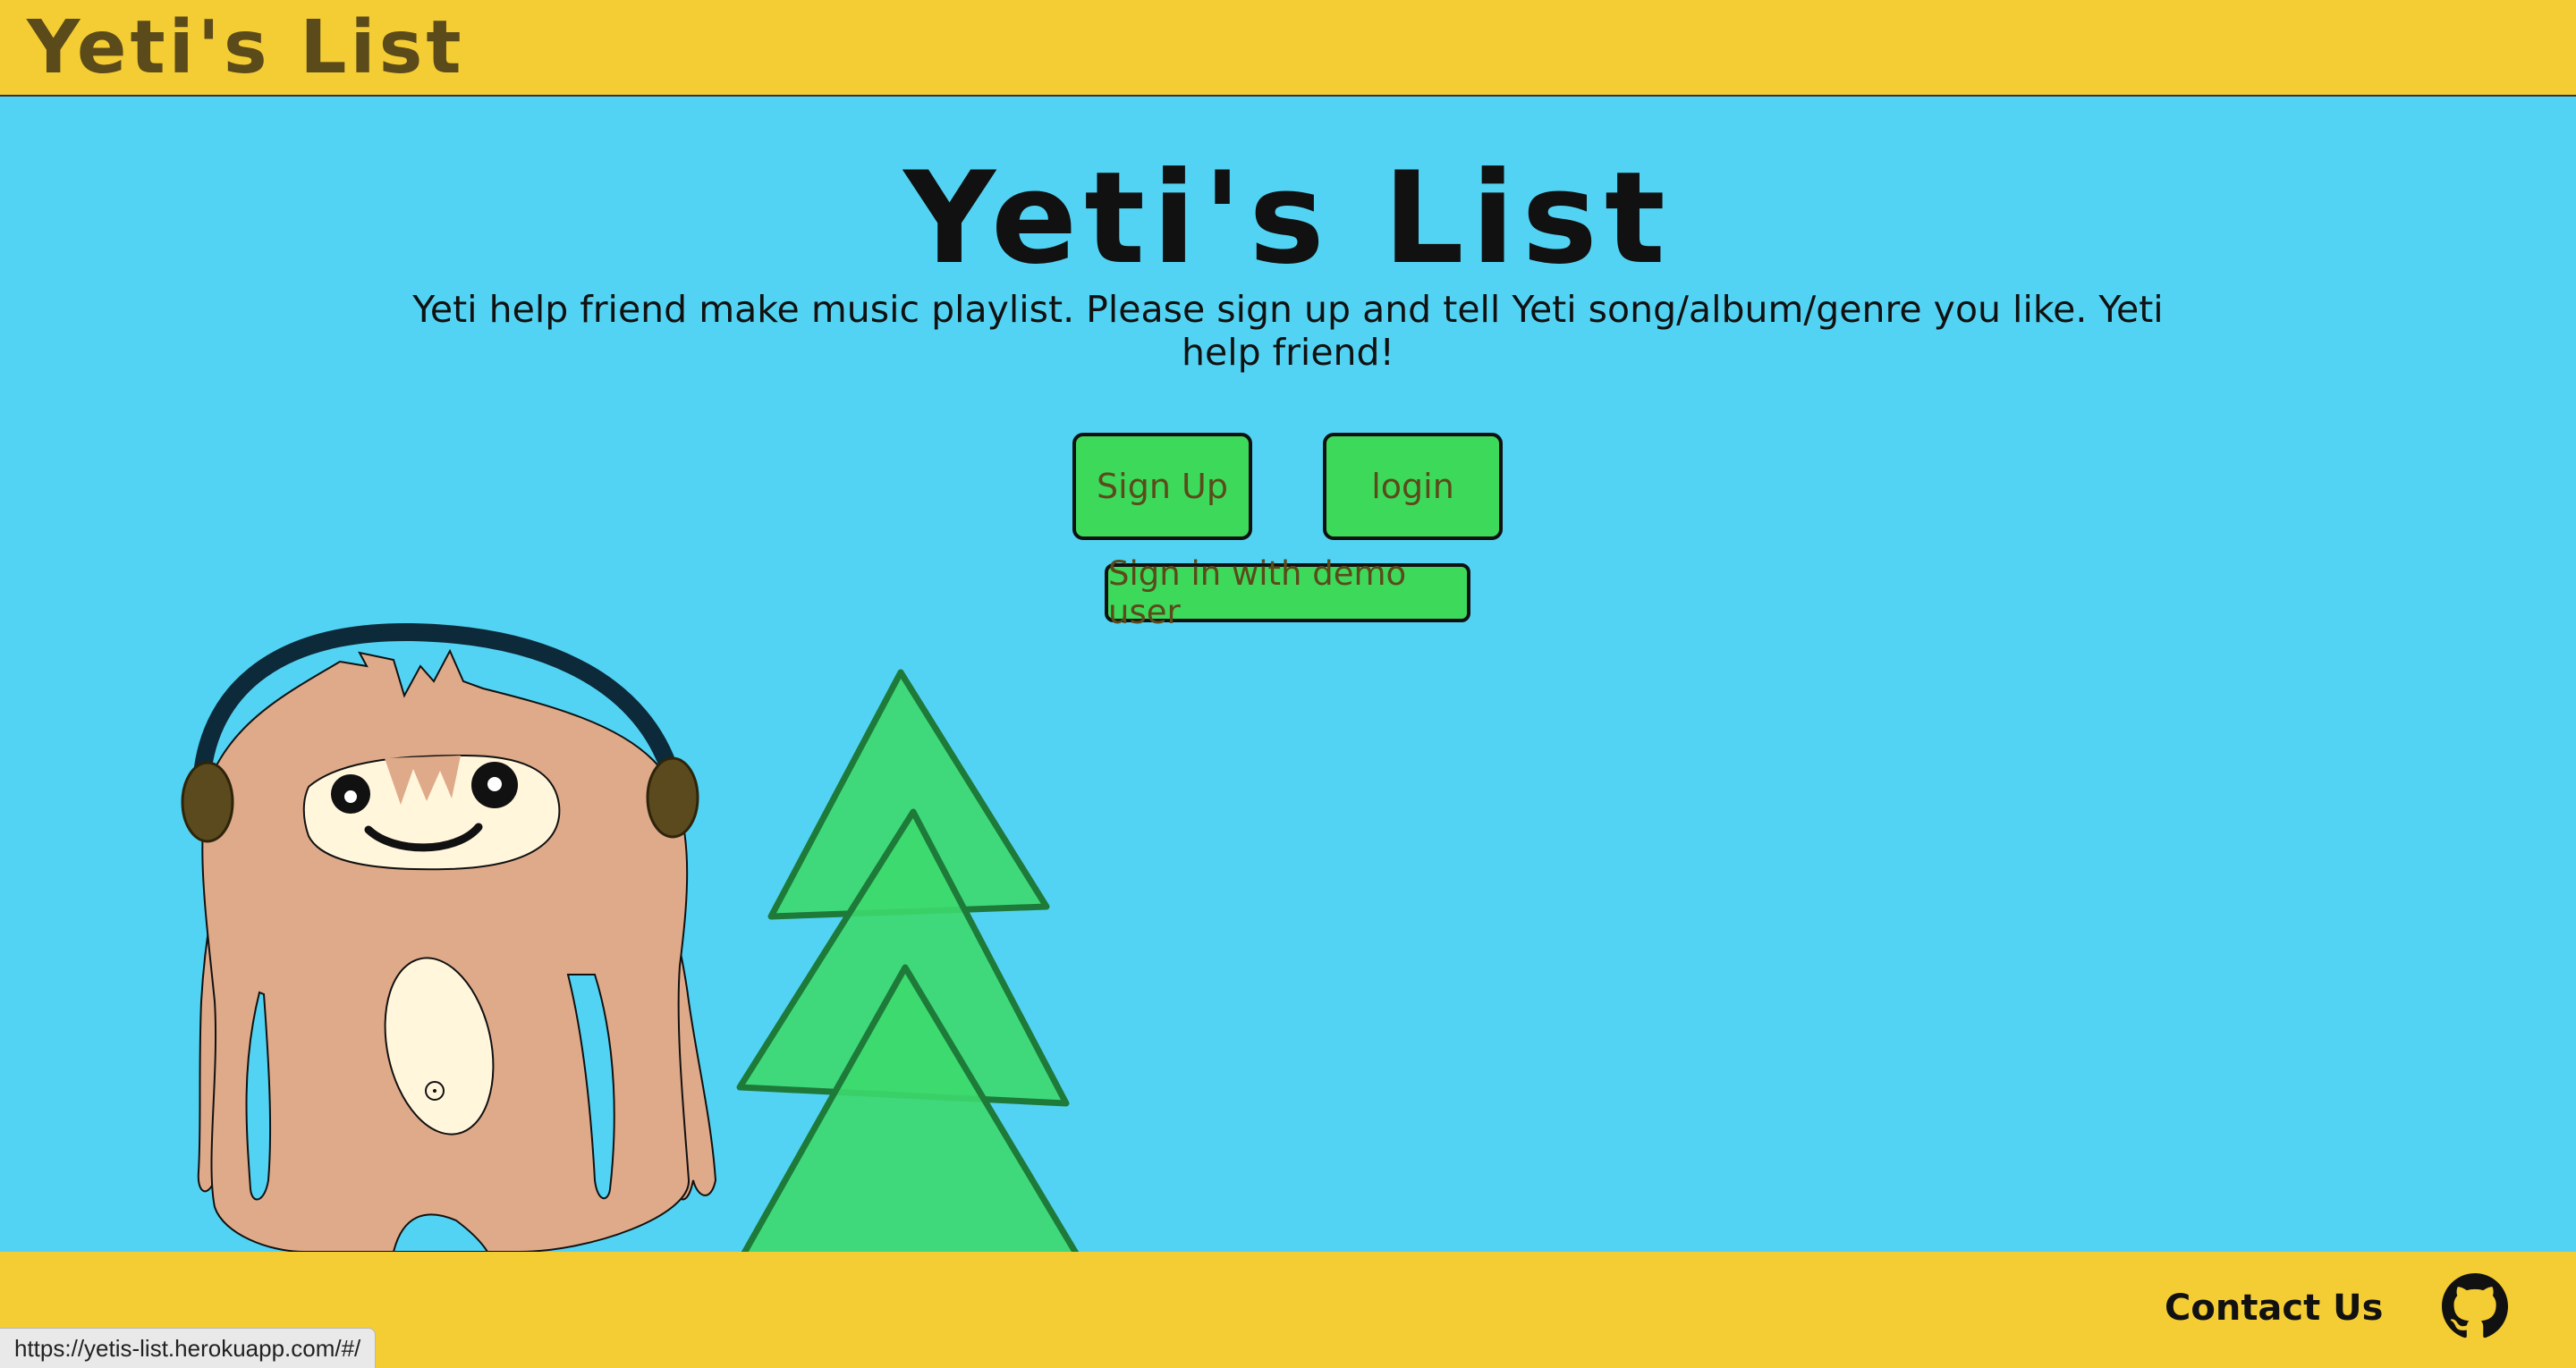  I want to click on top-bar: Yeti's List, so click(1288, 49).